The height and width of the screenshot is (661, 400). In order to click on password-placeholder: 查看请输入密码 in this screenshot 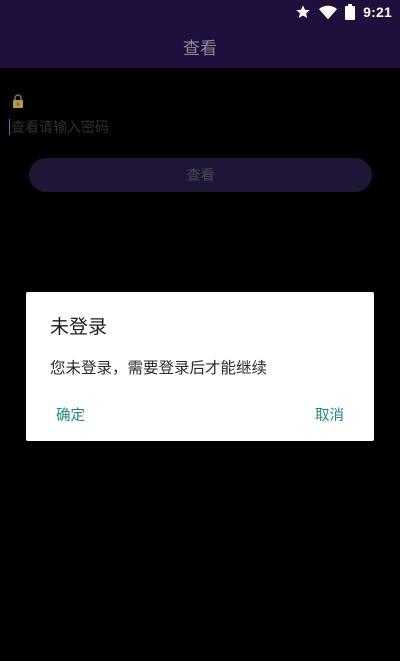, I will do `click(60, 128)`.